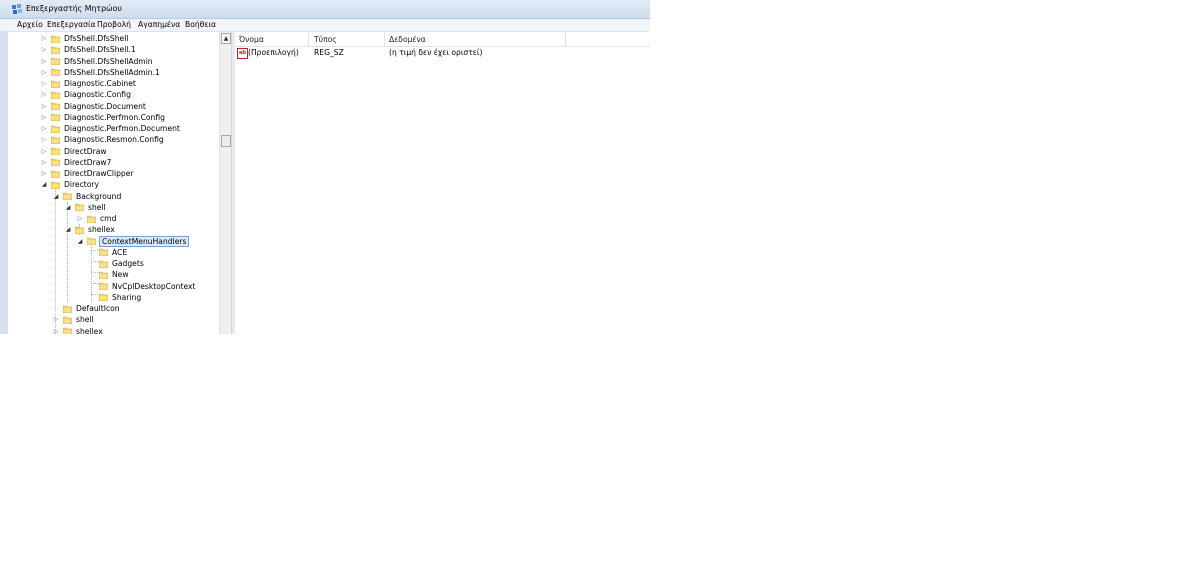 Image resolution: width=1200 pixels, height=587 pixels. Describe the element at coordinates (88, 83) in the screenshot. I see `tree-item: ▷ Diagnostic.Cabinet` at that location.